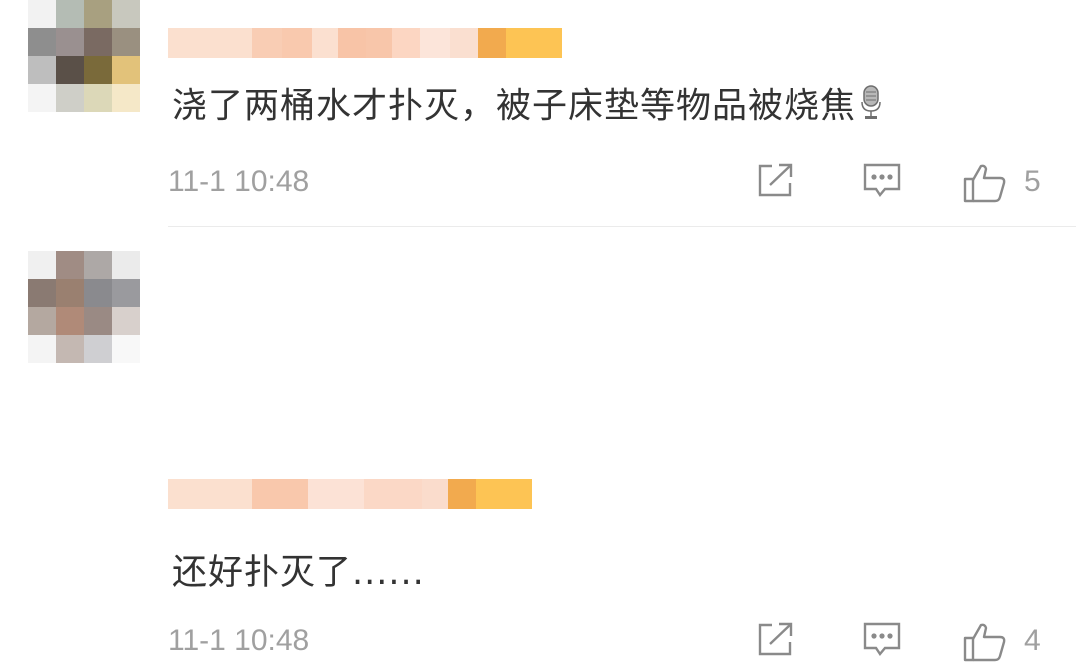 Image resolution: width=1076 pixels, height=663 pixels. What do you see at coordinates (871, 107) in the screenshot?
I see `microphone-emoji-icon` at bounding box center [871, 107].